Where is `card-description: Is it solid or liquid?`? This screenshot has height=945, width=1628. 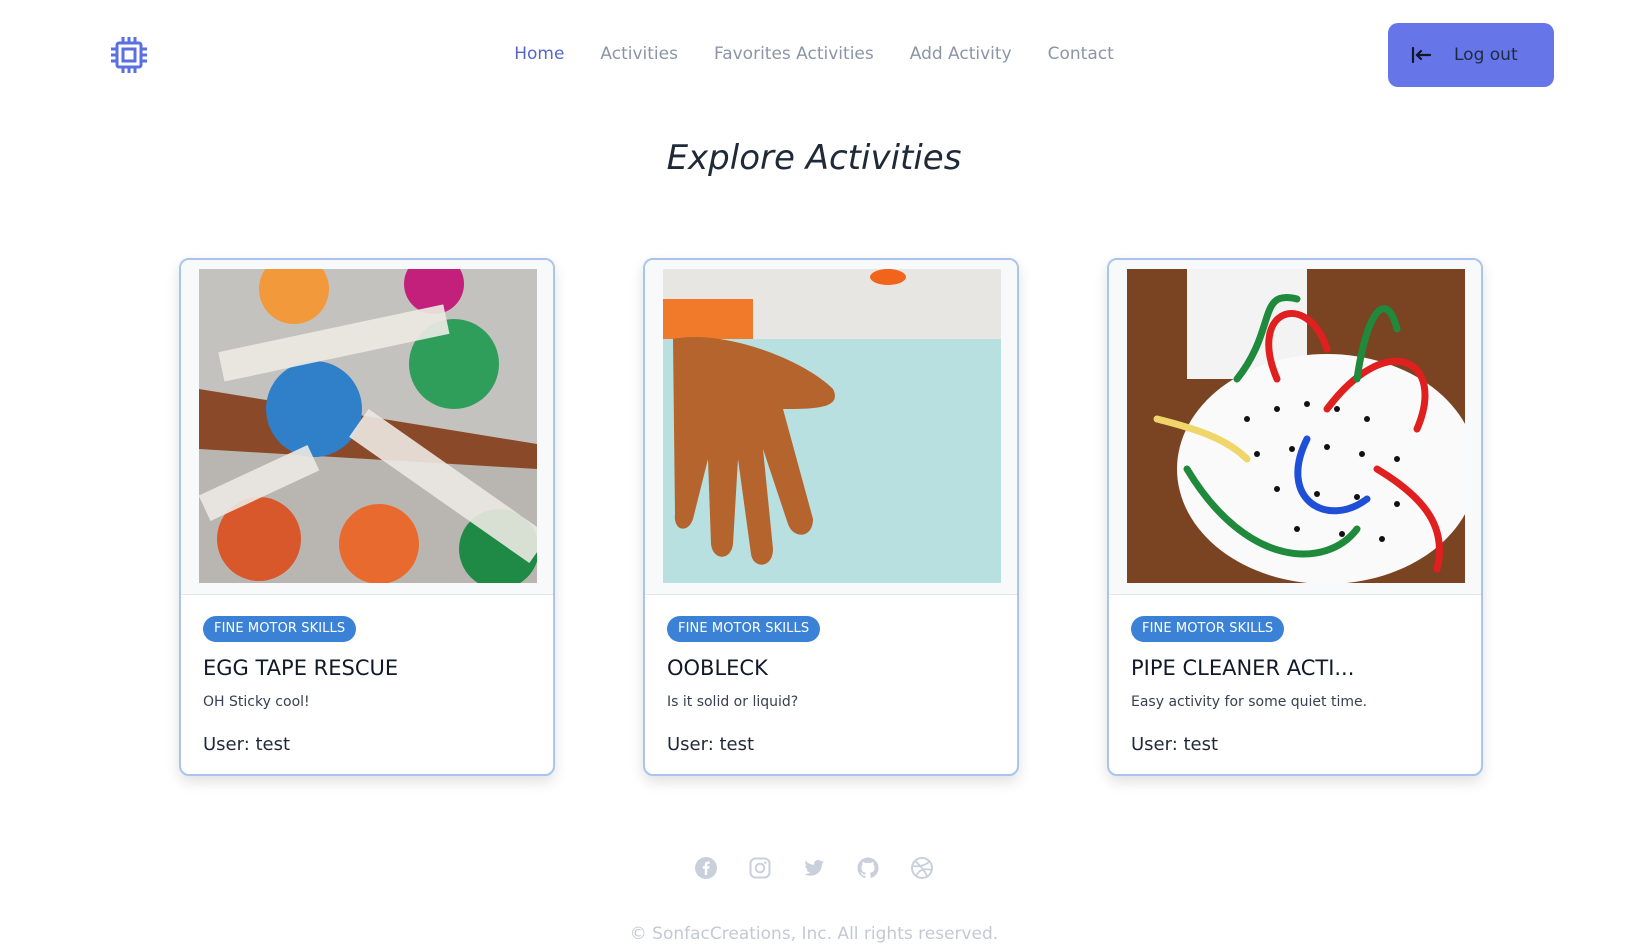 card-description: Is it solid or liquid? is located at coordinates (733, 702).